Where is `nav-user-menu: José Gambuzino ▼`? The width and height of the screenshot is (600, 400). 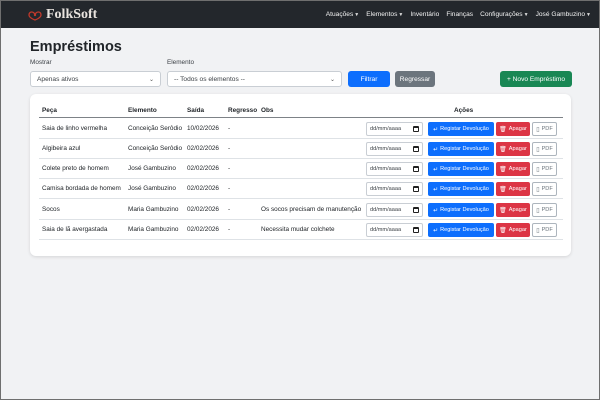 nav-user-menu: José Gambuzino ▼ is located at coordinates (563, 14).